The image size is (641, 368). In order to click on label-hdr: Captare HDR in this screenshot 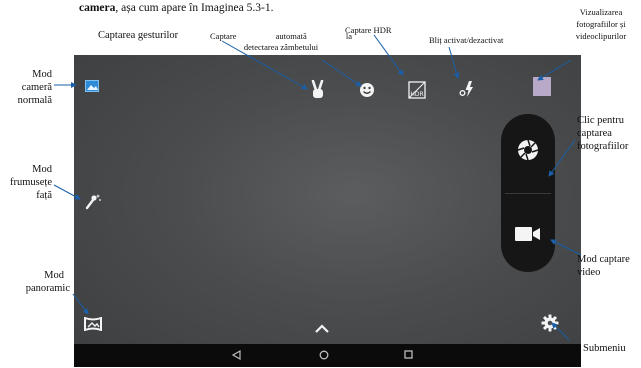, I will do `click(368, 30)`.